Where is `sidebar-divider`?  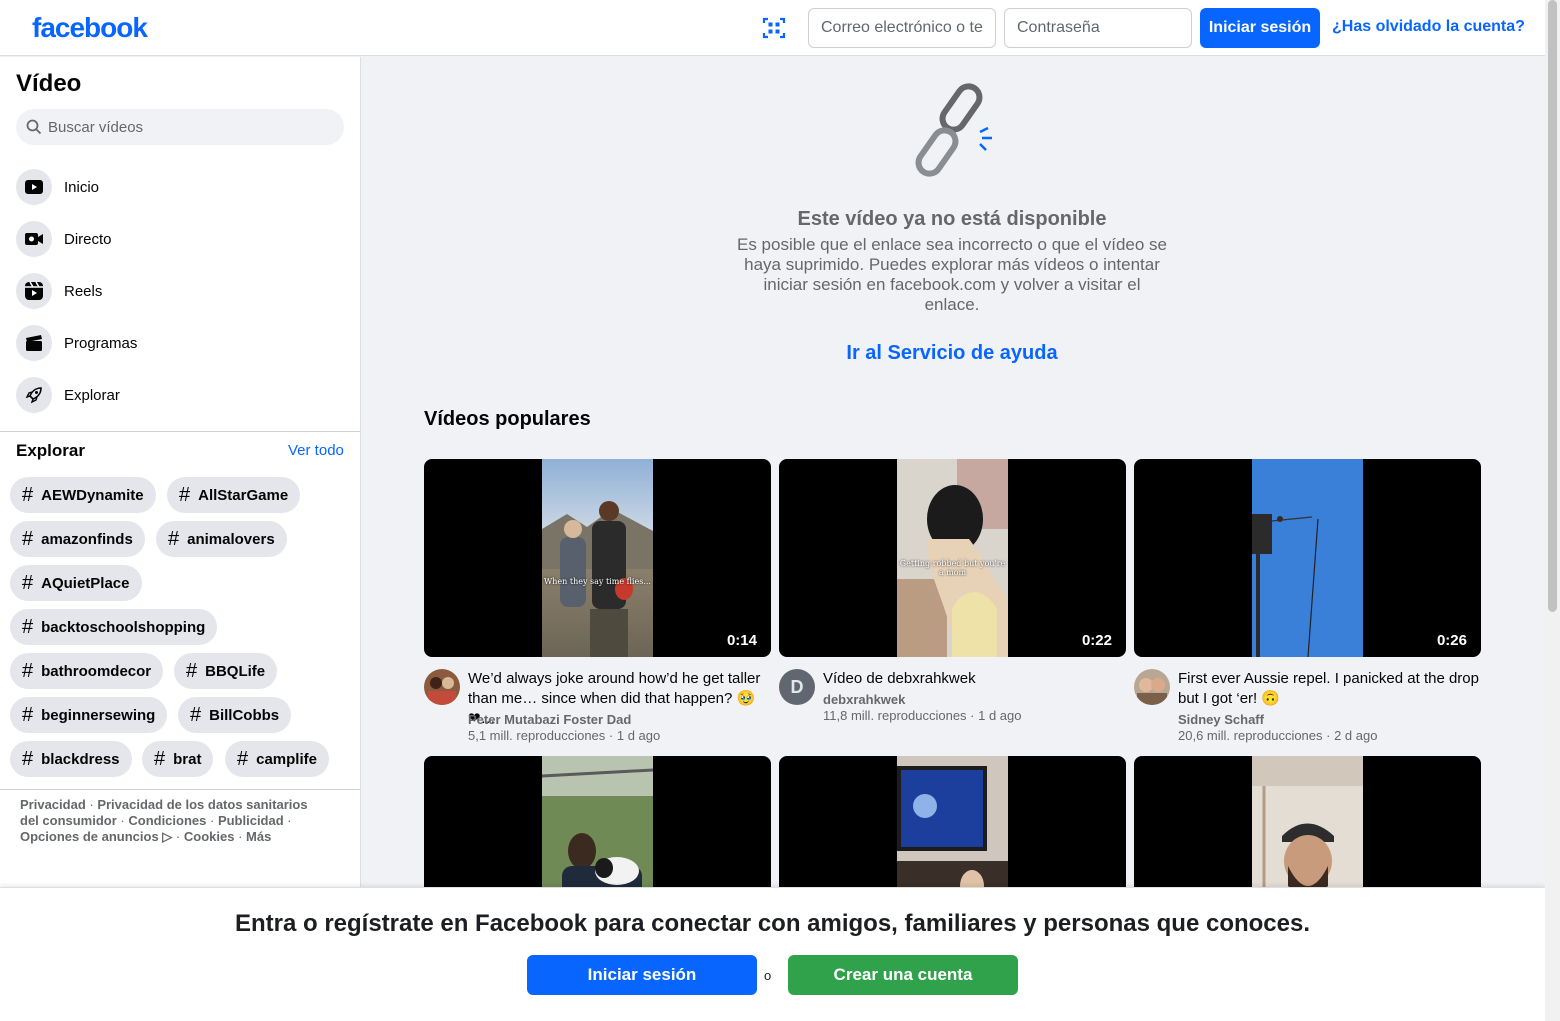 sidebar-divider is located at coordinates (180, 431).